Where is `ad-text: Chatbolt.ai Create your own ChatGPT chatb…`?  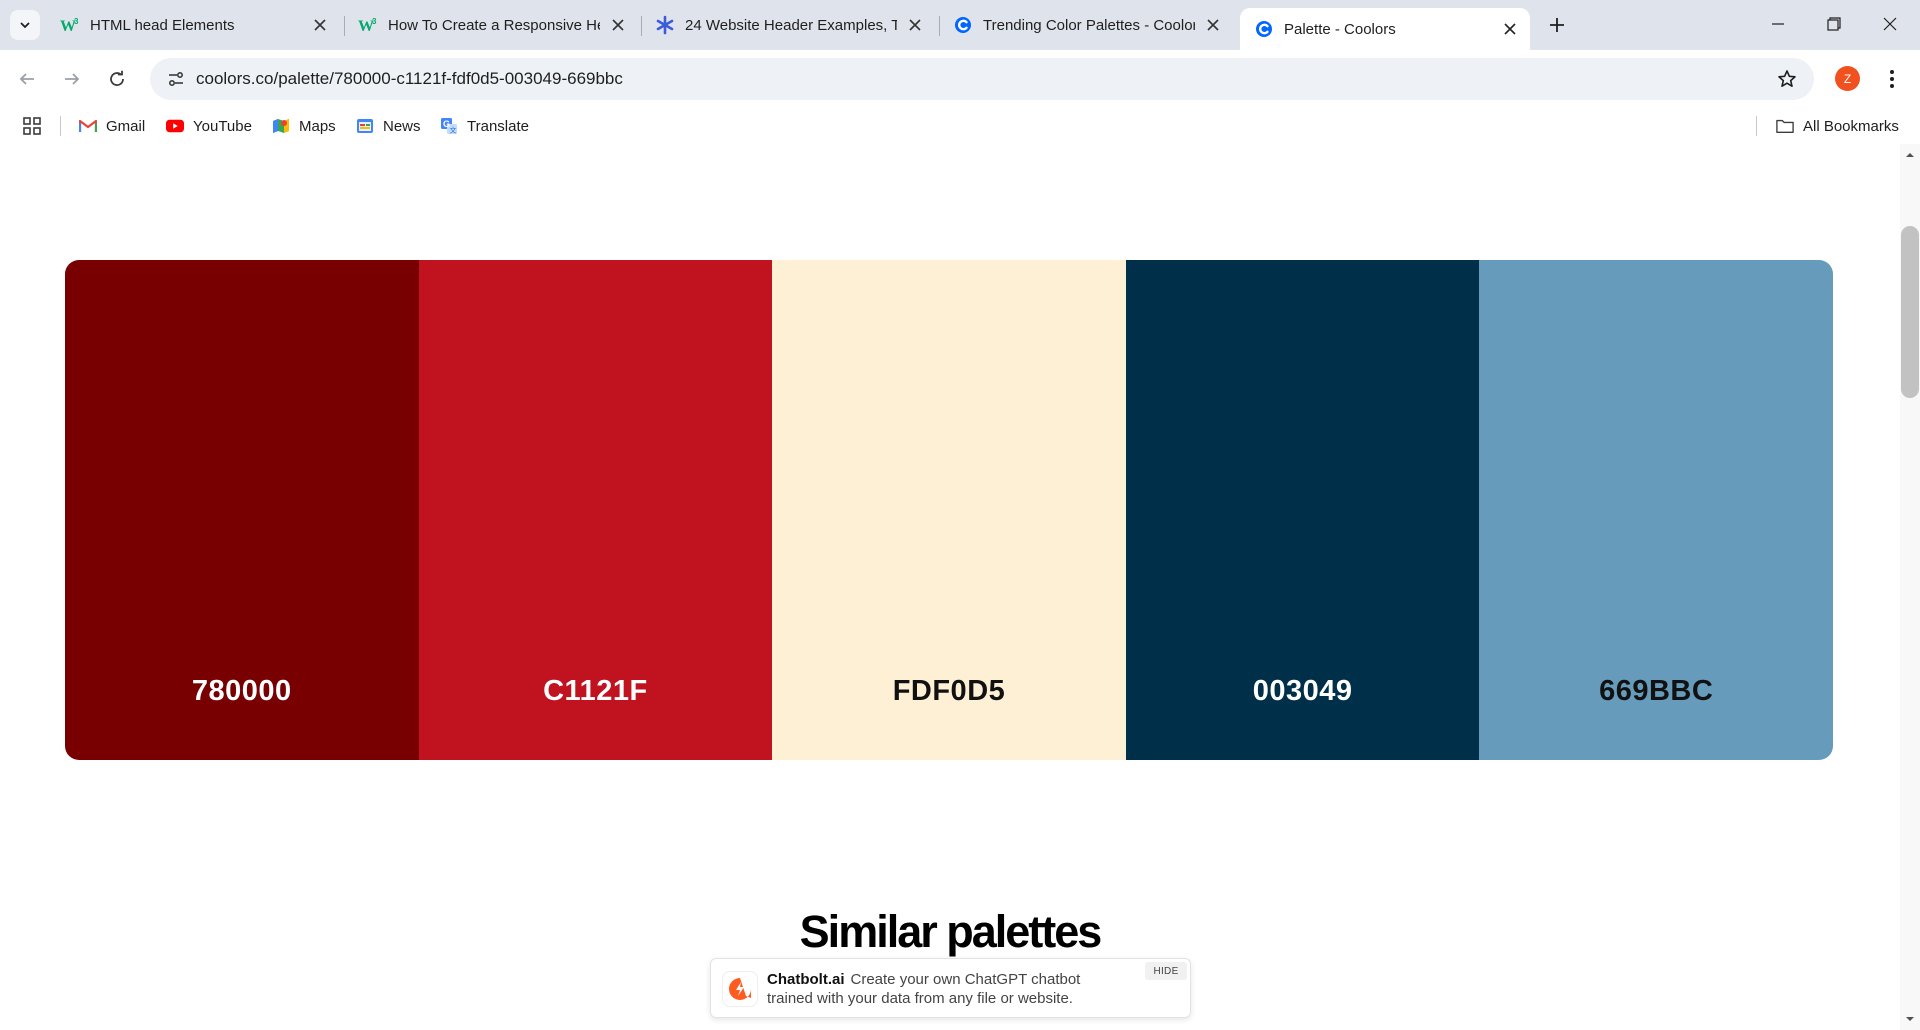 ad-text: Chatbolt.ai Create your own ChatGPT chatb… is located at coordinates (947, 989).